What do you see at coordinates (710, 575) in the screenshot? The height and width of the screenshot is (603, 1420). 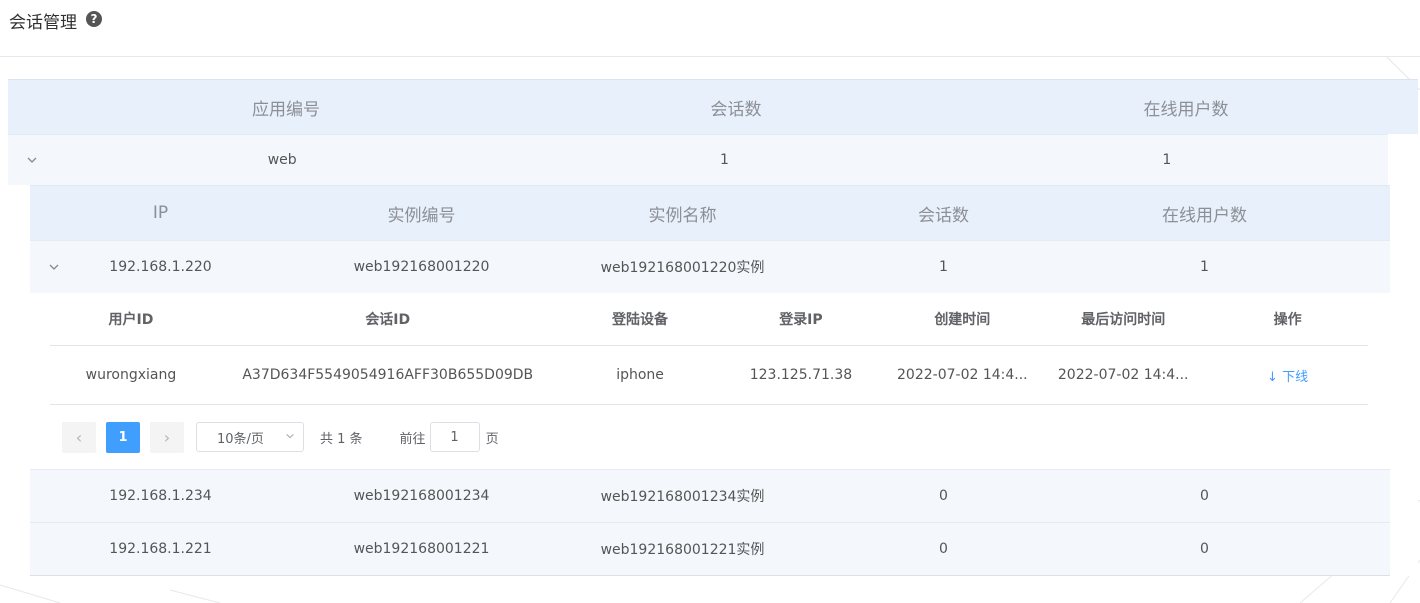 I see `table-divider` at bounding box center [710, 575].